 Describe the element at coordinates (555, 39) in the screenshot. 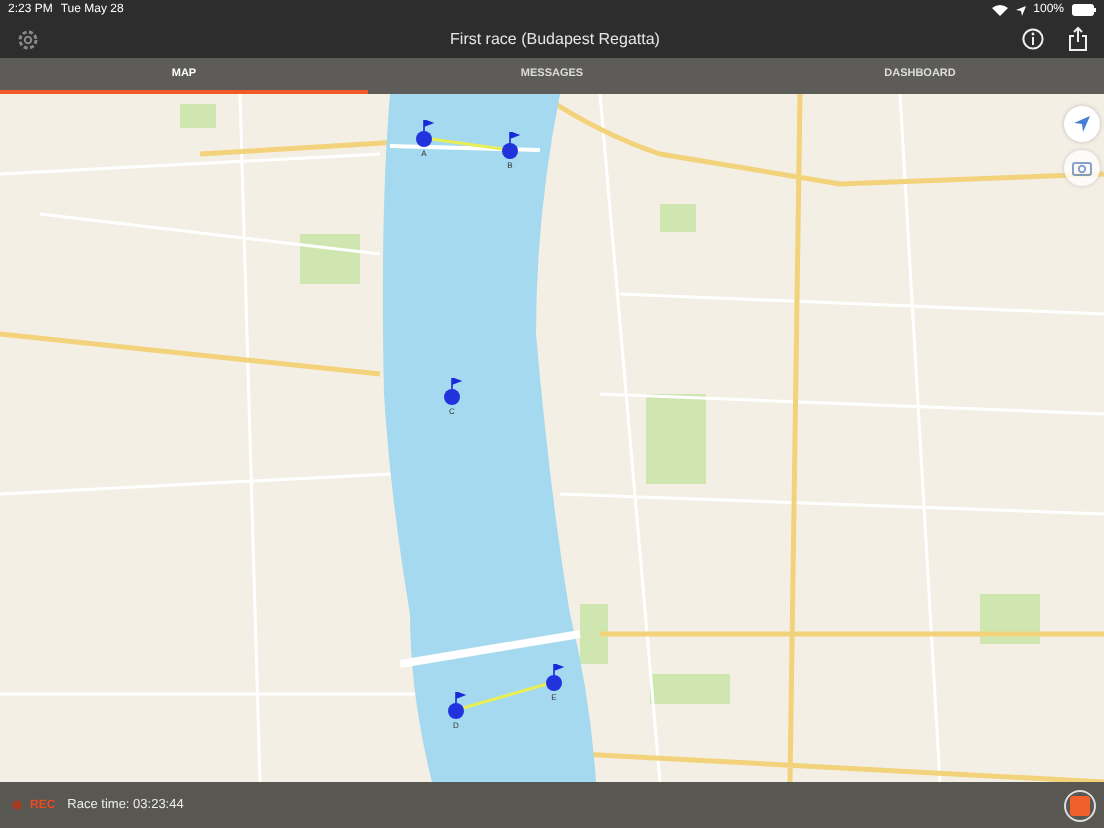

I see `race-title: First race (Budapest Regatta)` at that location.